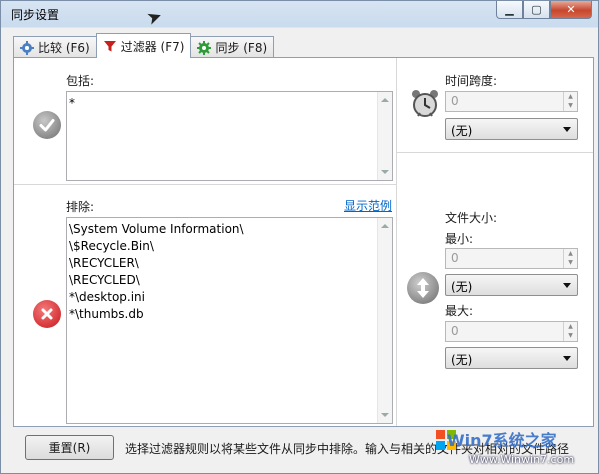 This screenshot has height=474, width=599. I want to click on time-span-label: 时间跨度:, so click(471, 81).